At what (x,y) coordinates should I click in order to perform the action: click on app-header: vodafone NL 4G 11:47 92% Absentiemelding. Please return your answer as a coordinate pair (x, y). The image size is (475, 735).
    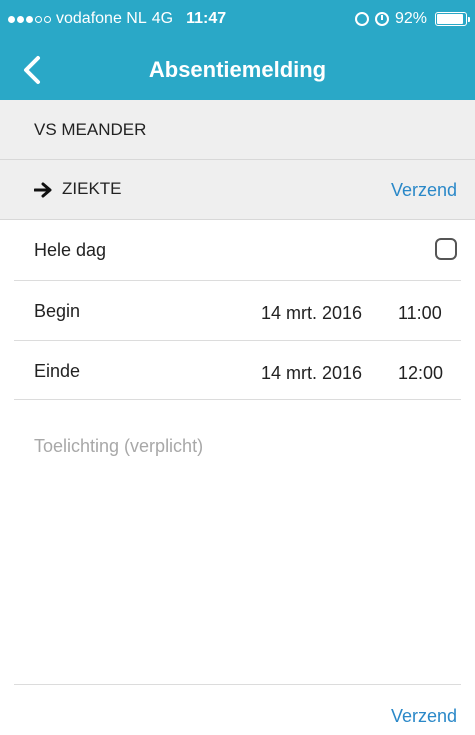
    Looking at the image, I should click on (237, 50).